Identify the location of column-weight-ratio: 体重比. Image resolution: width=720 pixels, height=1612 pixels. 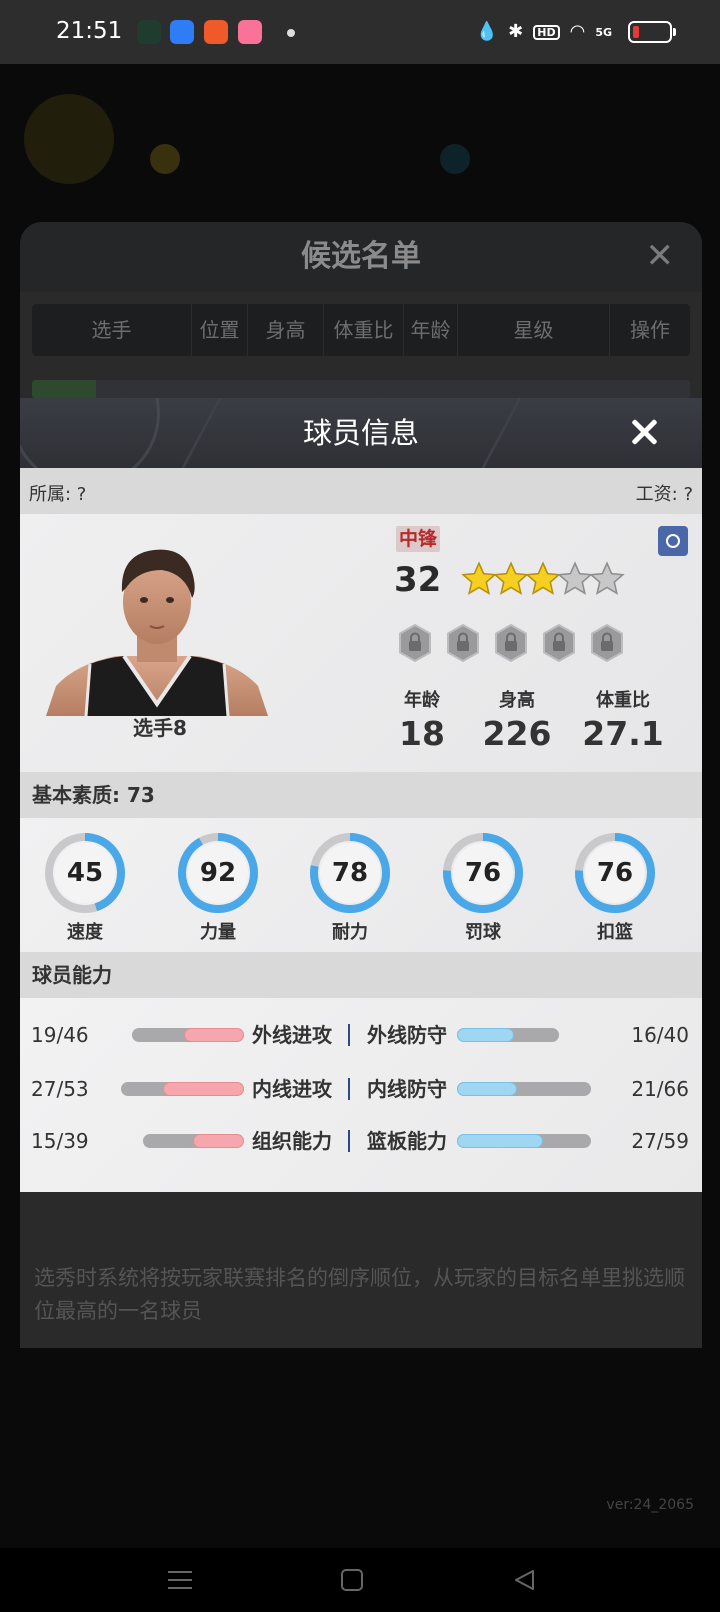
(364, 330).